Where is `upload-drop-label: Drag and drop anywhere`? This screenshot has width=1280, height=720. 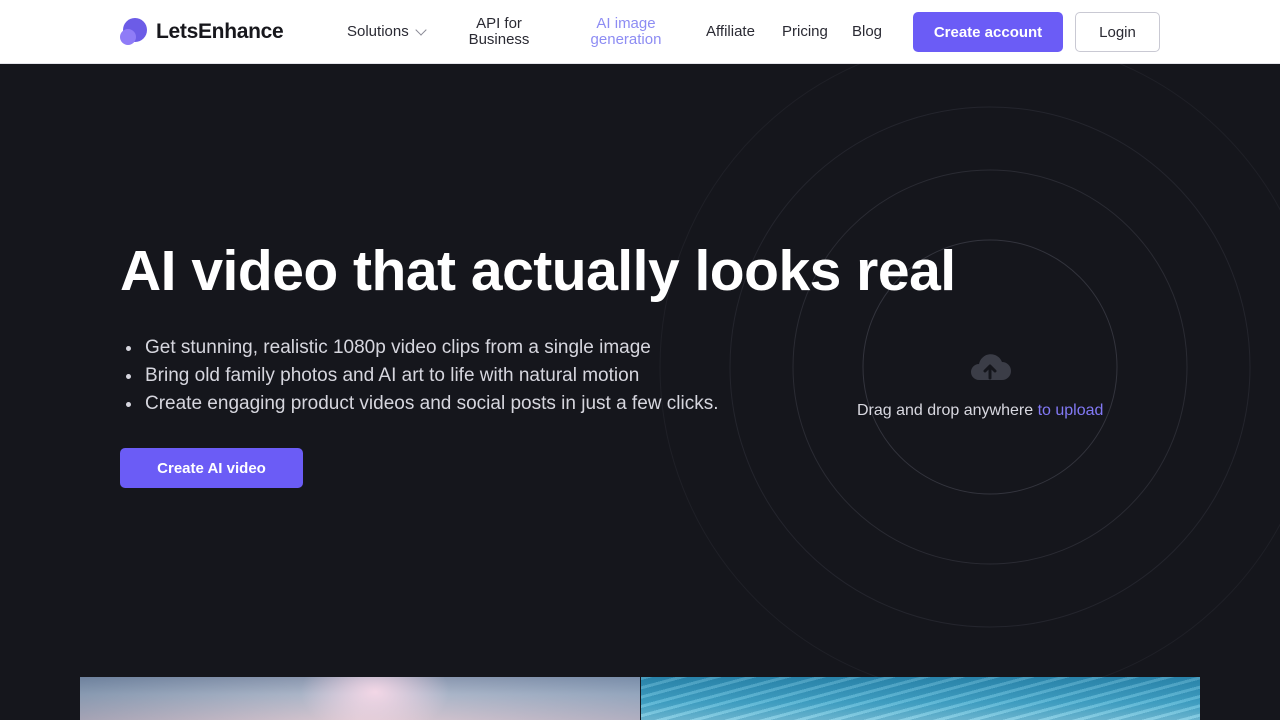
upload-drop-label: Drag and drop anywhere is located at coordinates (947, 410).